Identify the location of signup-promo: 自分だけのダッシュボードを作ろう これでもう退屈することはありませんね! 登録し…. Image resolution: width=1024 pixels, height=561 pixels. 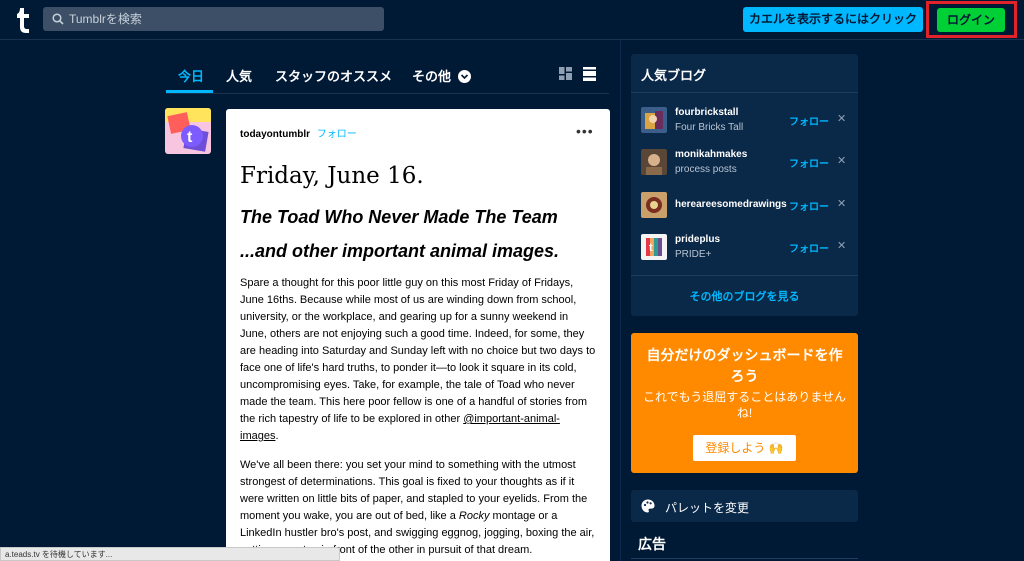
(744, 403).